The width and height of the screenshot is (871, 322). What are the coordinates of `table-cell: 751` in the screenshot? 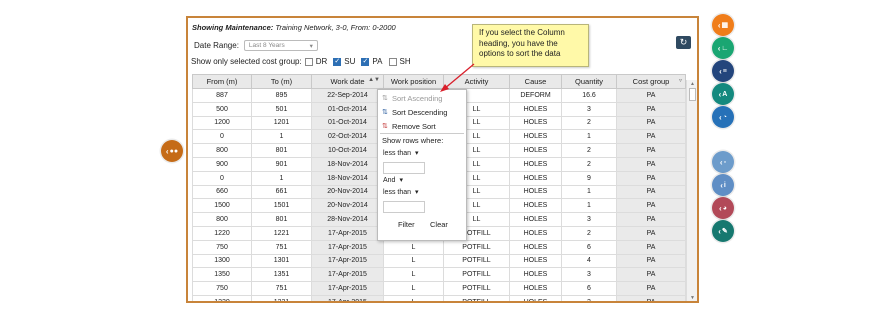 It's located at (281, 288).